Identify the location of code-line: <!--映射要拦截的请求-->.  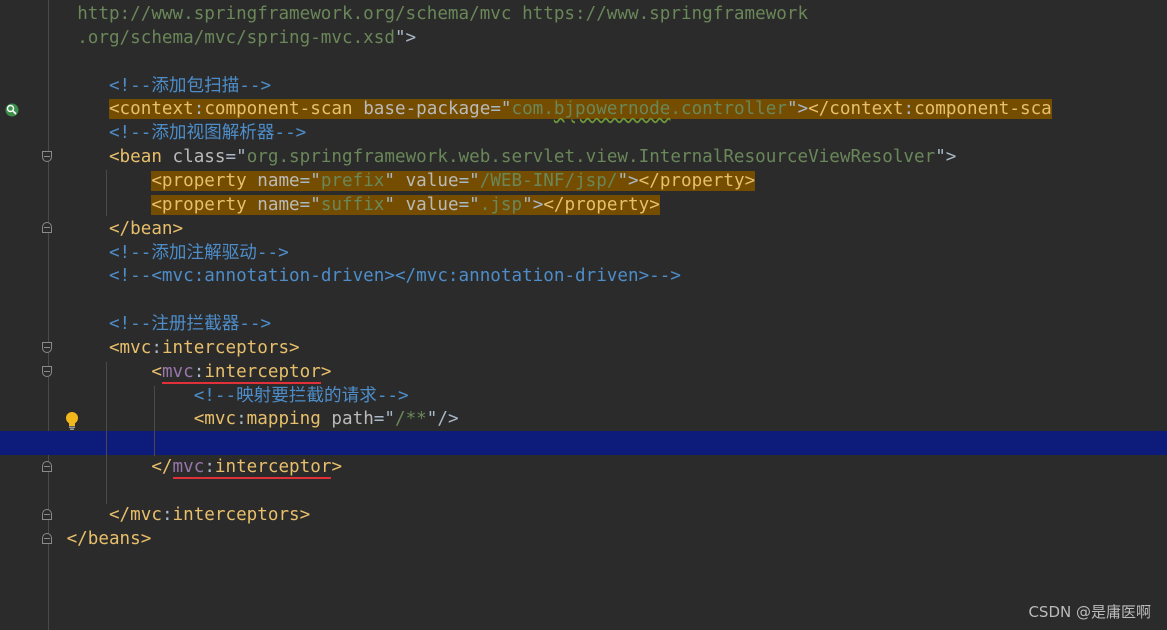
(583, 396).